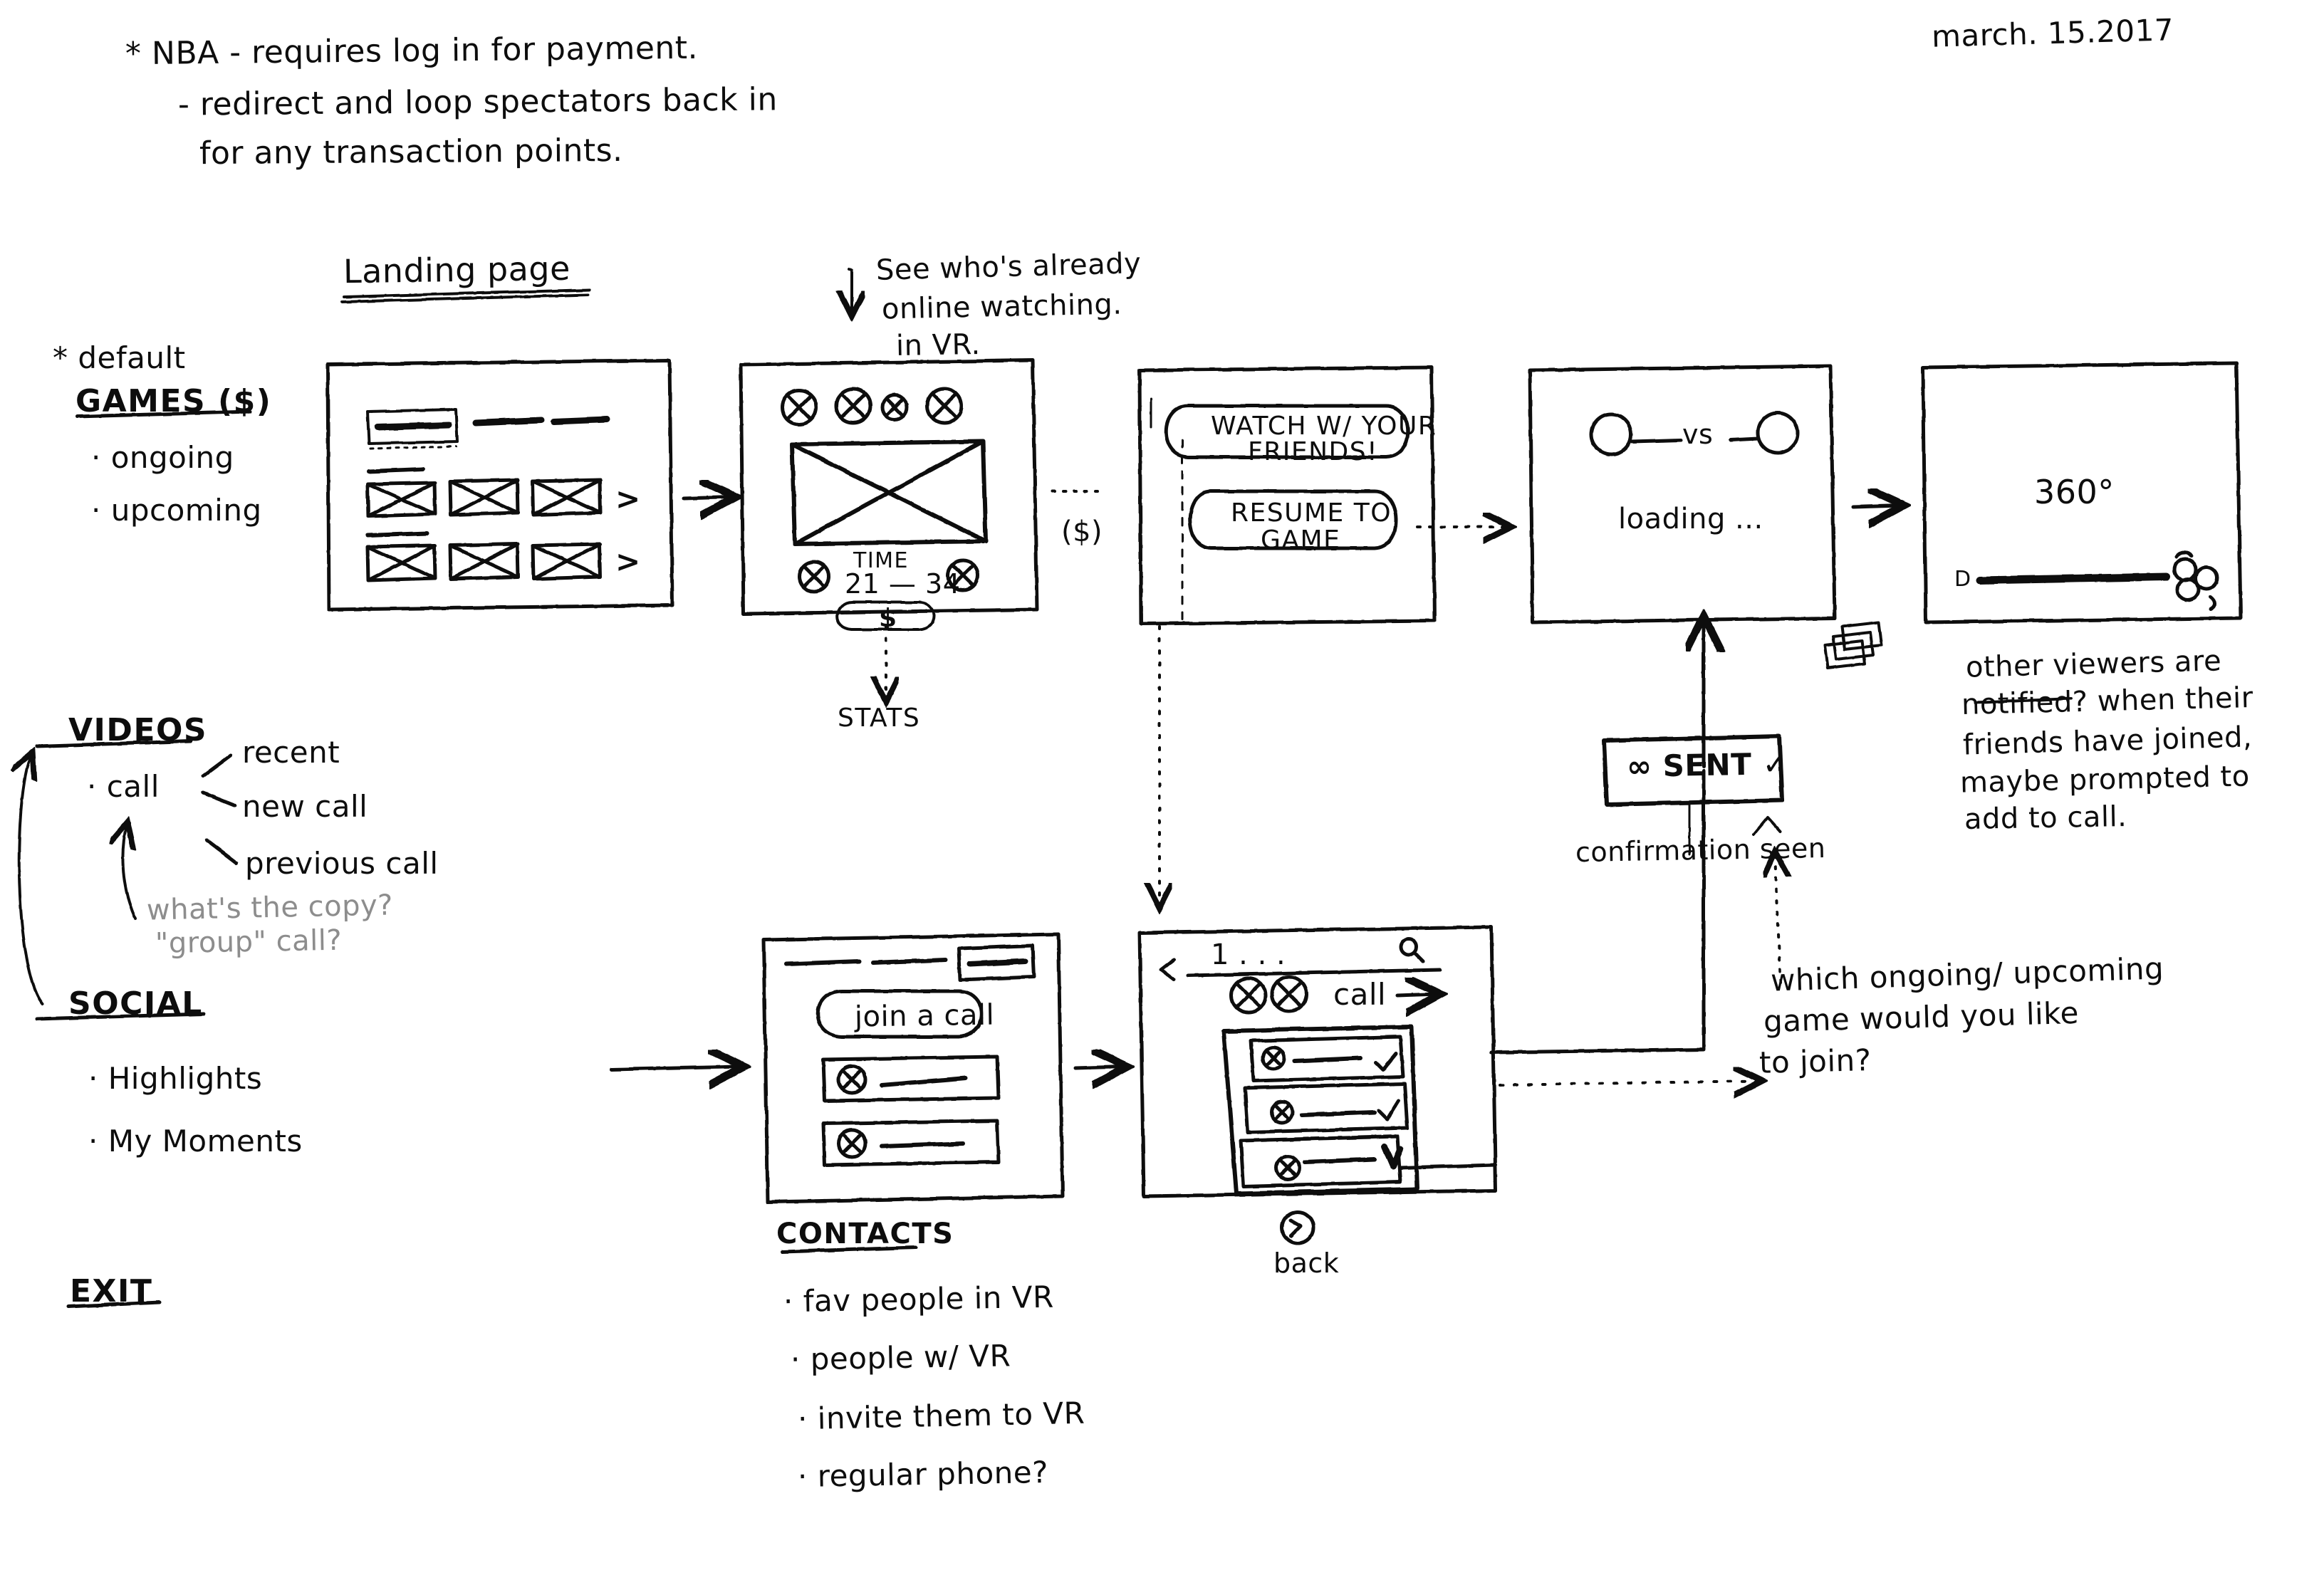 The height and width of the screenshot is (1585, 2324). What do you see at coordinates (135, 1003) in the screenshot?
I see `sidebar-section-social: SOCIAL` at bounding box center [135, 1003].